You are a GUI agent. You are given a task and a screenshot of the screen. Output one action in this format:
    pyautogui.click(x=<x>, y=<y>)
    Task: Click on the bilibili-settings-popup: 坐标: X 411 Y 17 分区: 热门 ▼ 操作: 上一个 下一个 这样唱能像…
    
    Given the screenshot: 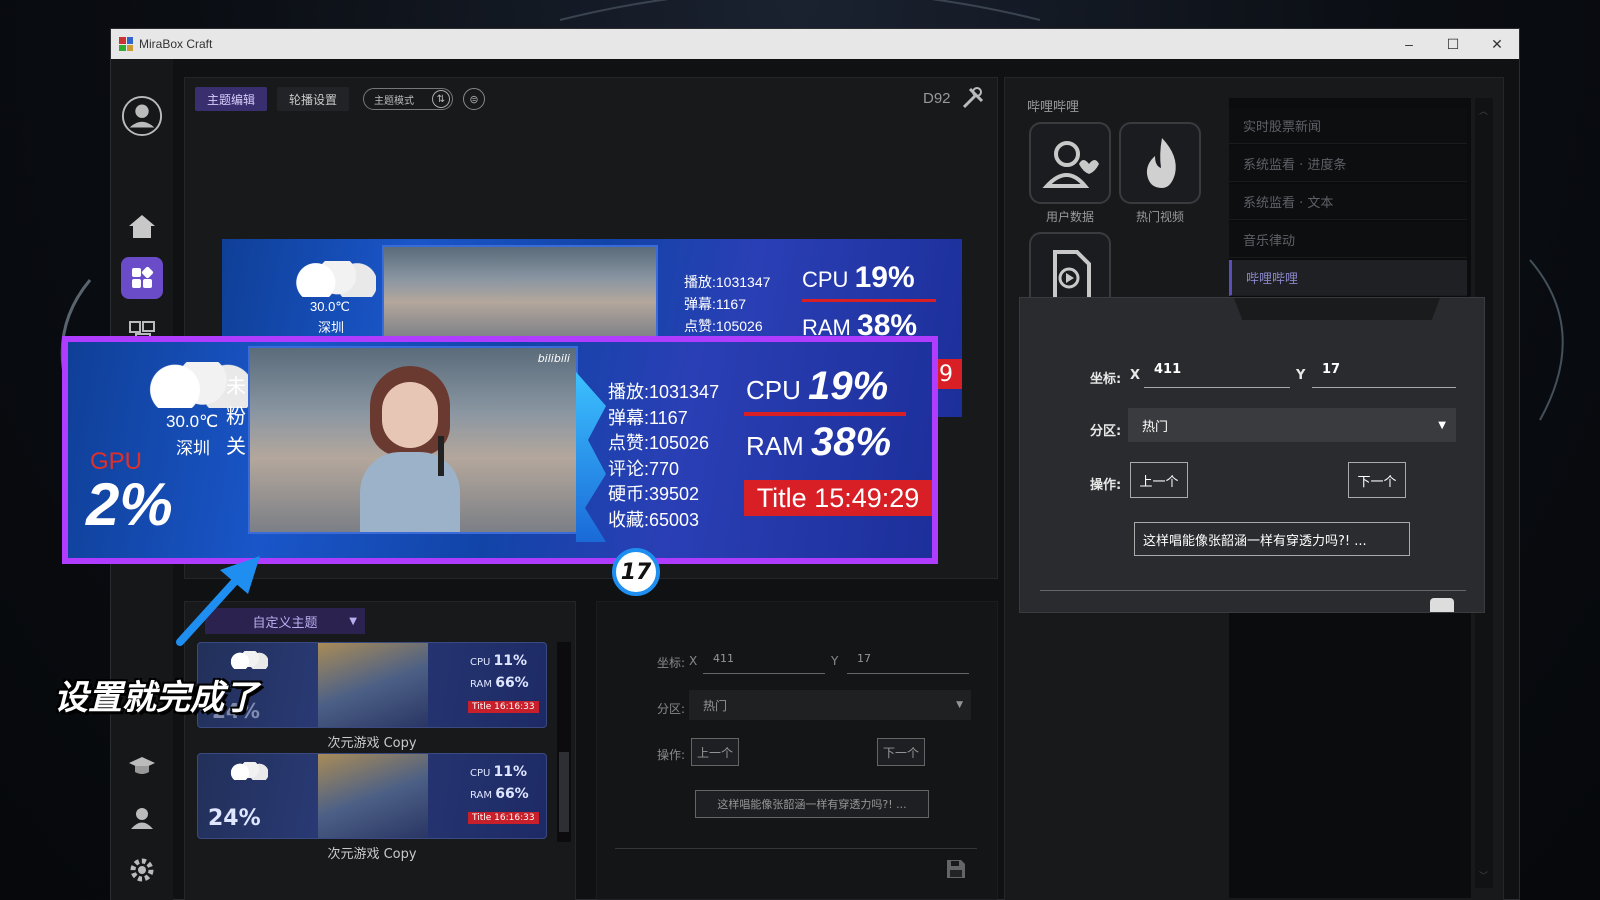 What is the action you would take?
    pyautogui.click(x=1252, y=455)
    